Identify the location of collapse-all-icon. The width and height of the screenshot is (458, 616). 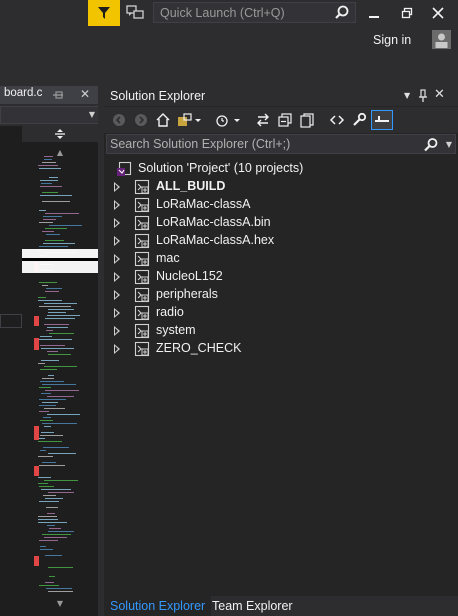
(285, 120).